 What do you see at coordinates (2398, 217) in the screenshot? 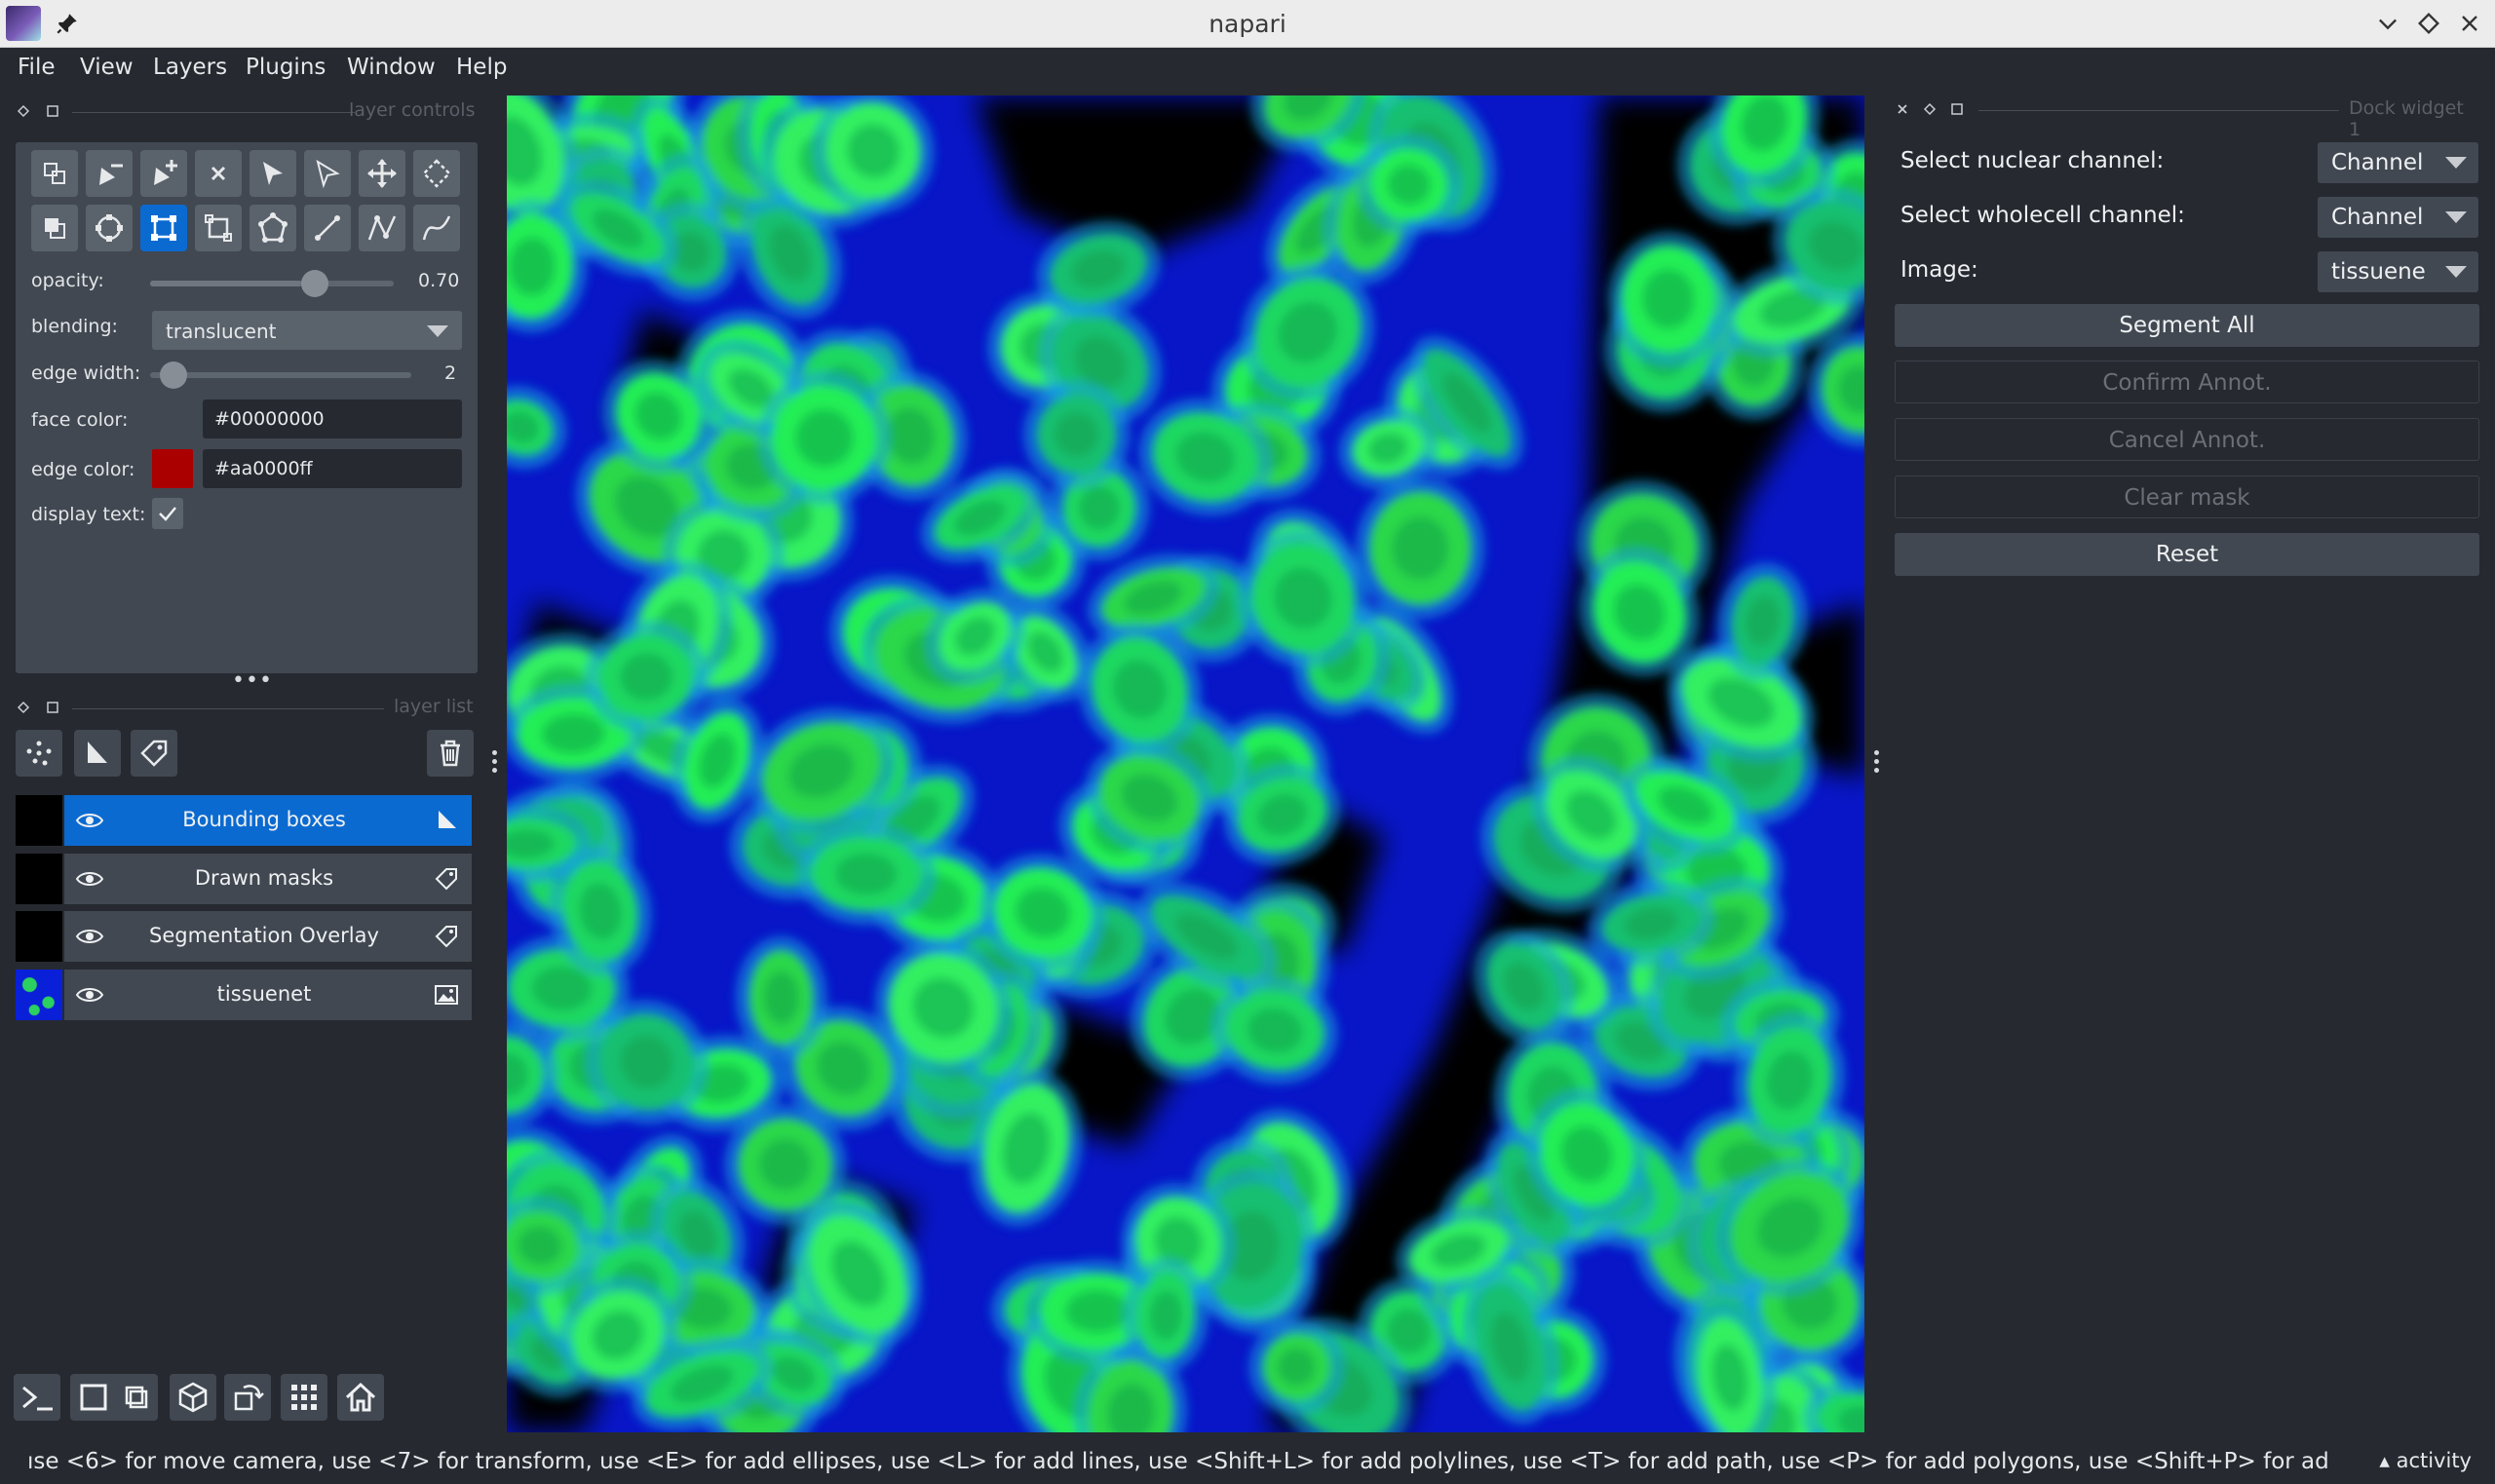
I see `wholecell-channel-dropdown: Channel` at bounding box center [2398, 217].